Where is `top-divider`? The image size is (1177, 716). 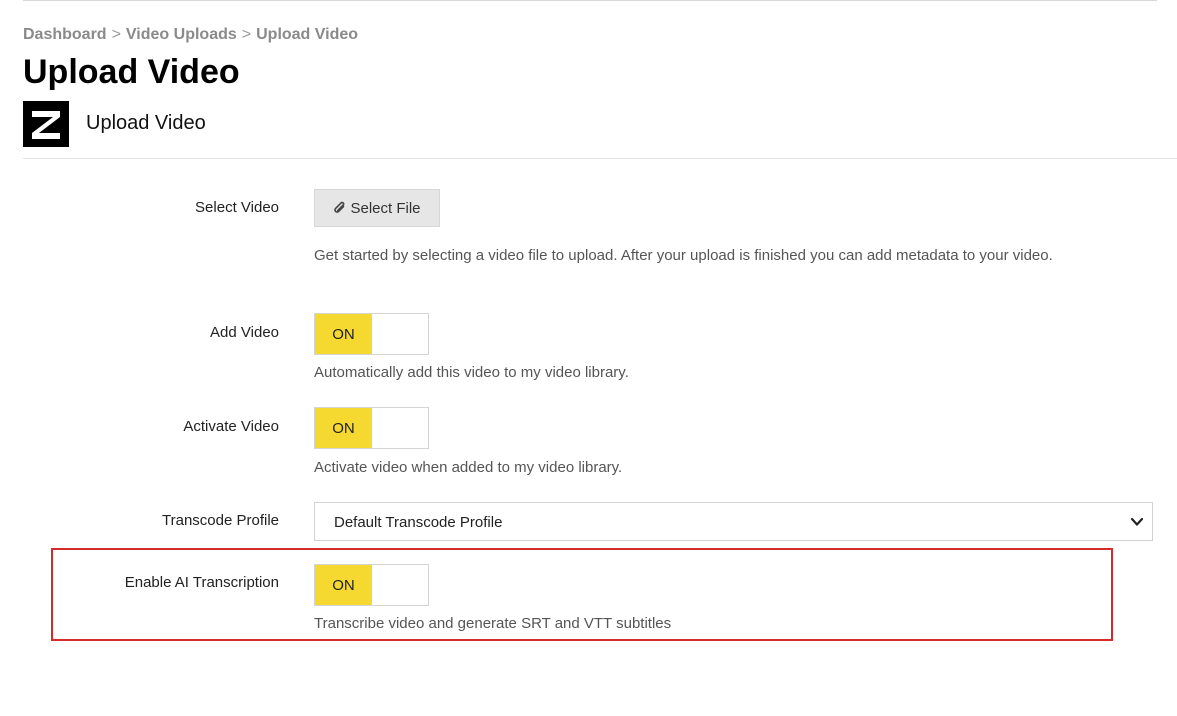
top-divider is located at coordinates (590, 0).